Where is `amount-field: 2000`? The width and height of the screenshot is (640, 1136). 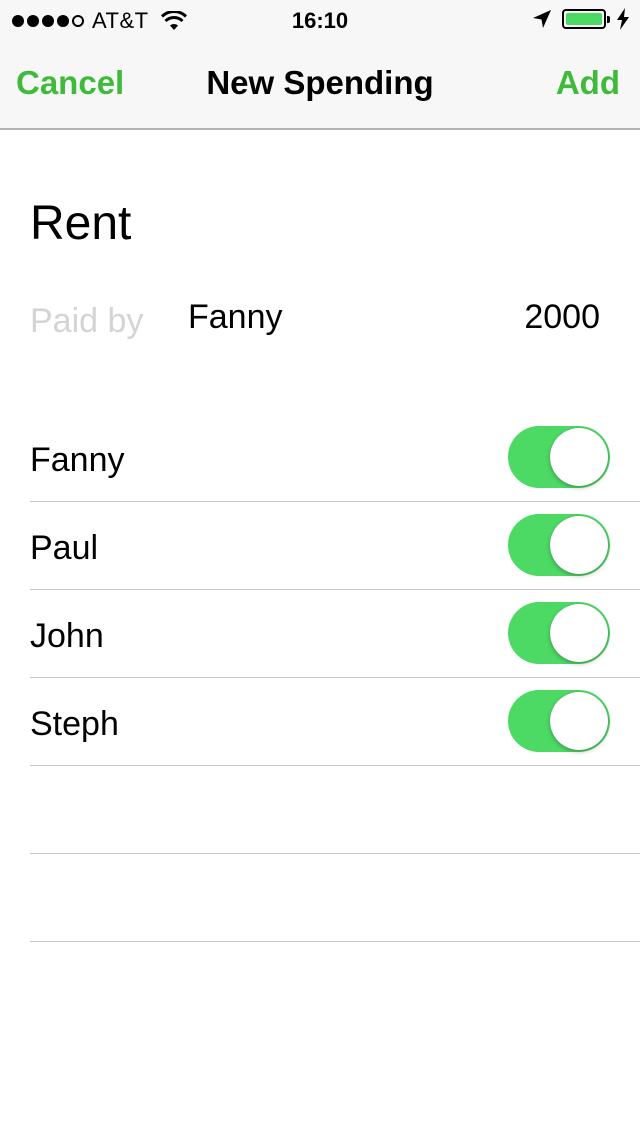
amount-field: 2000 is located at coordinates (562, 317).